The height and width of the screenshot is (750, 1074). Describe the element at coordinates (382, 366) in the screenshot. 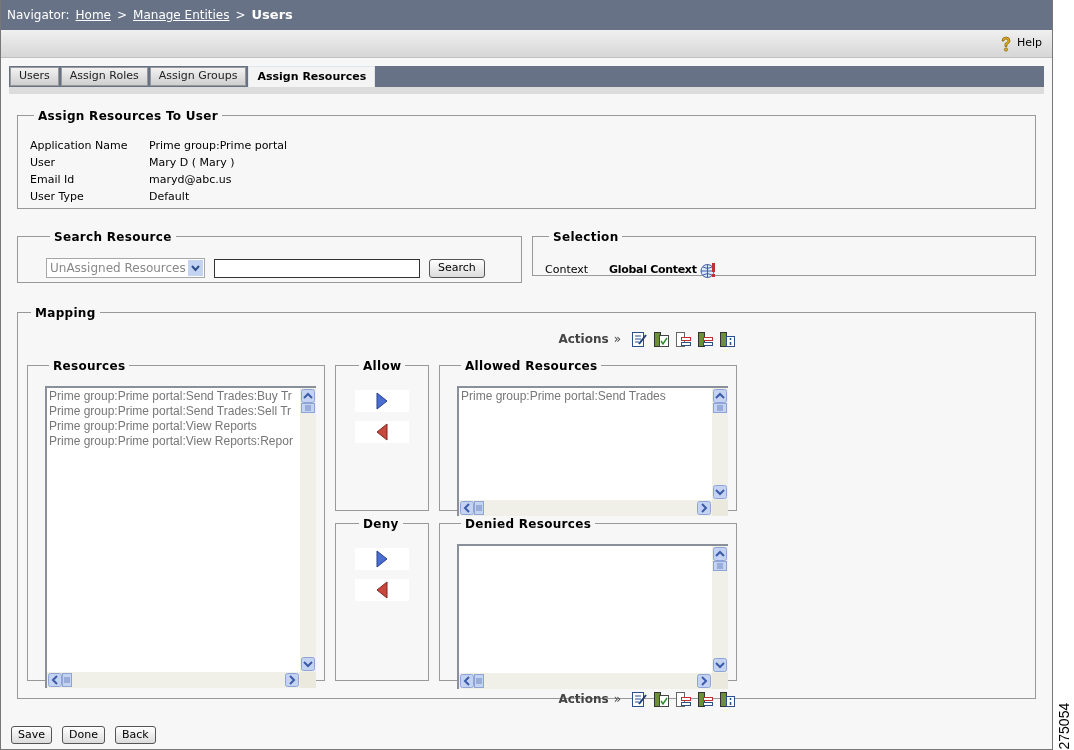

I see `section-title: Allow` at that location.